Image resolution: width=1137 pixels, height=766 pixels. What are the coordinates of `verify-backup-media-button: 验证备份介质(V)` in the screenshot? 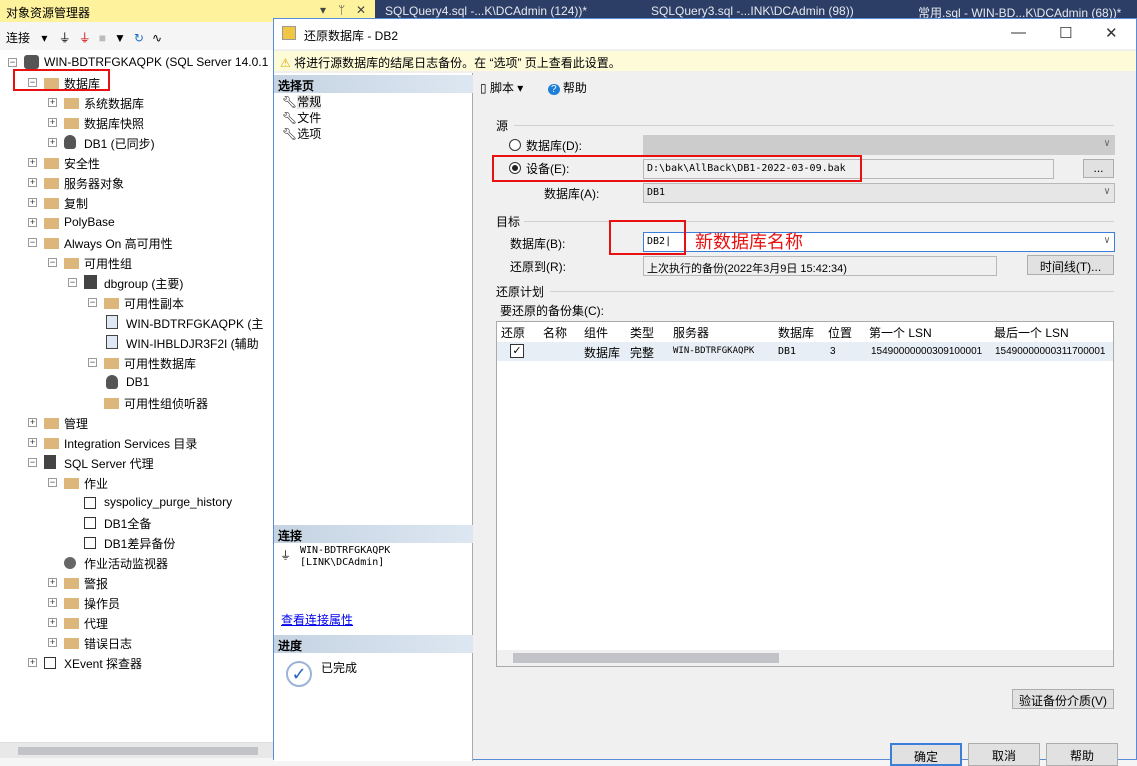 It's located at (1063, 699).